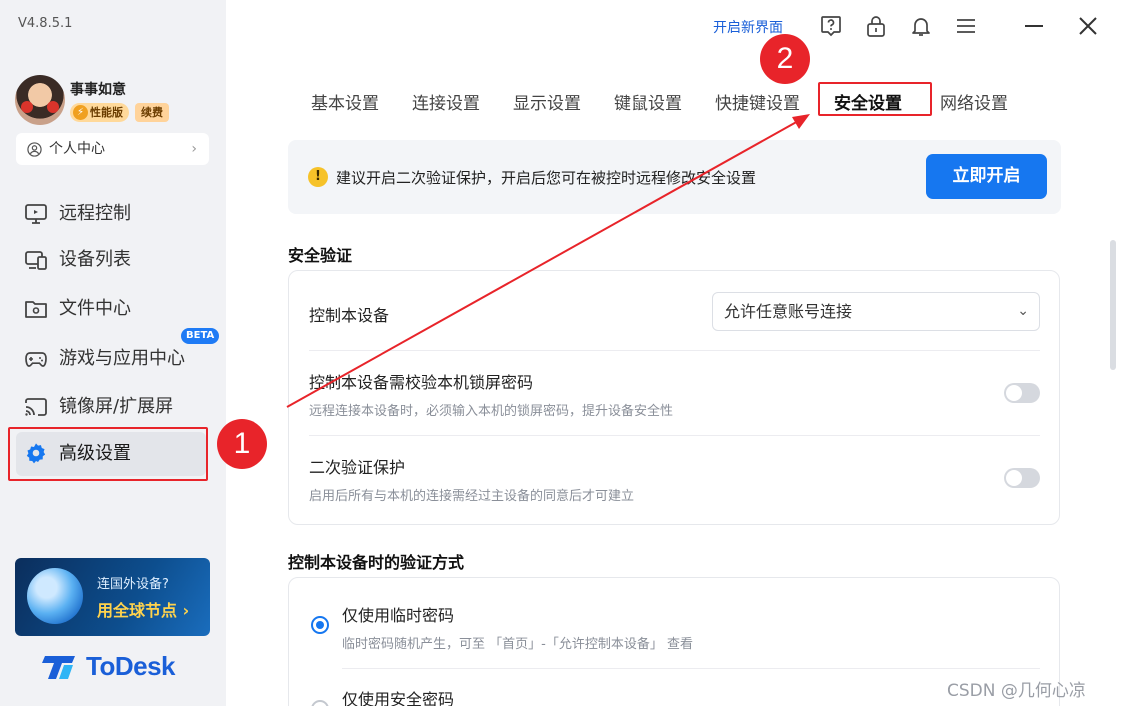 Image resolution: width=1122 pixels, height=706 pixels. Describe the element at coordinates (1023, 311) in the screenshot. I see `chevron-down-icon: ⌄` at that location.